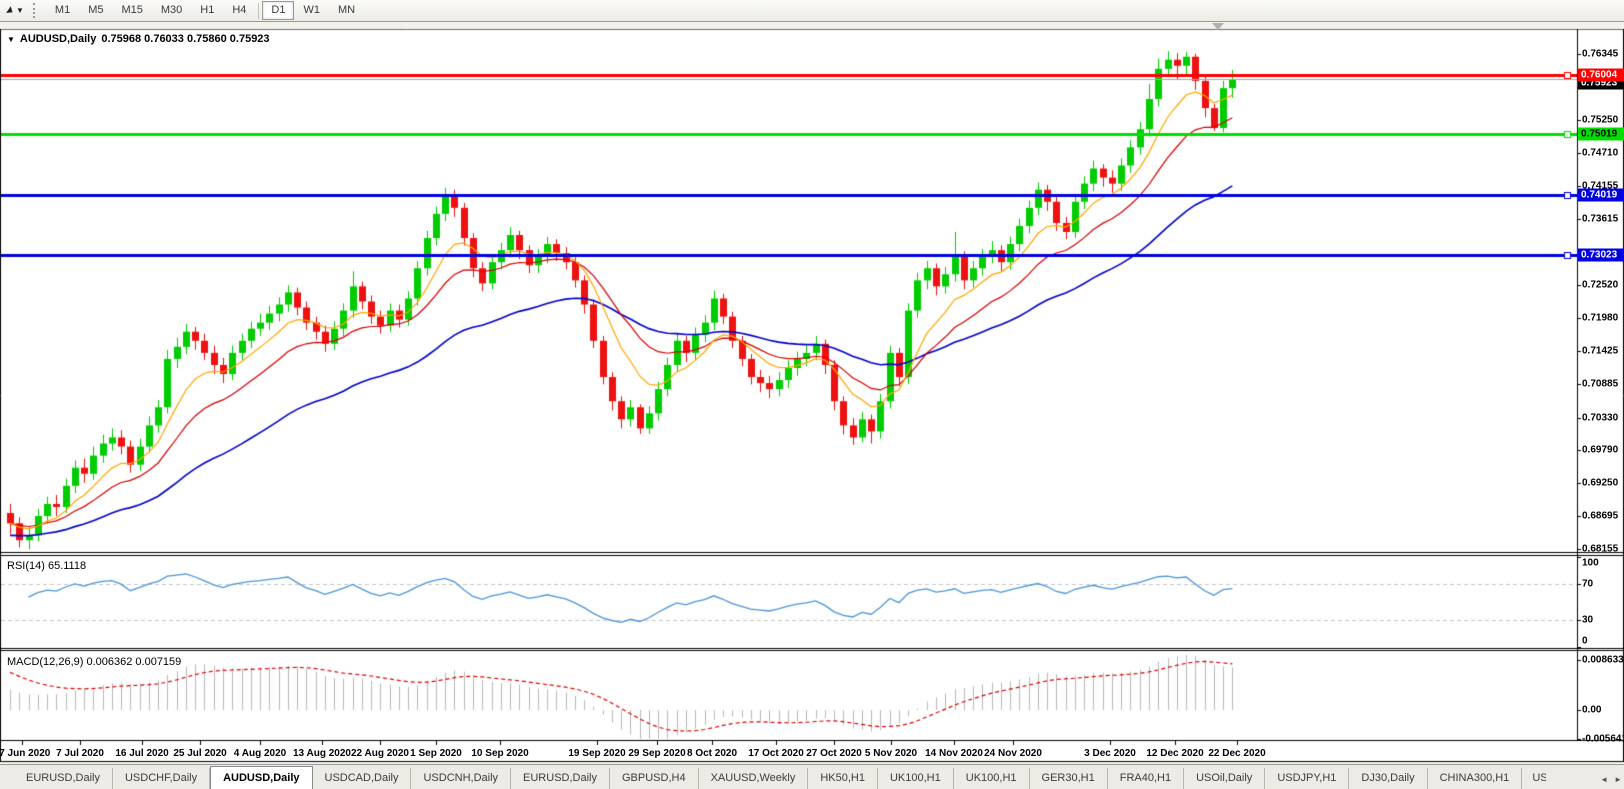  Describe the element at coordinates (1218, 26) in the screenshot. I see `scroll-to-end-marker-icon` at that location.